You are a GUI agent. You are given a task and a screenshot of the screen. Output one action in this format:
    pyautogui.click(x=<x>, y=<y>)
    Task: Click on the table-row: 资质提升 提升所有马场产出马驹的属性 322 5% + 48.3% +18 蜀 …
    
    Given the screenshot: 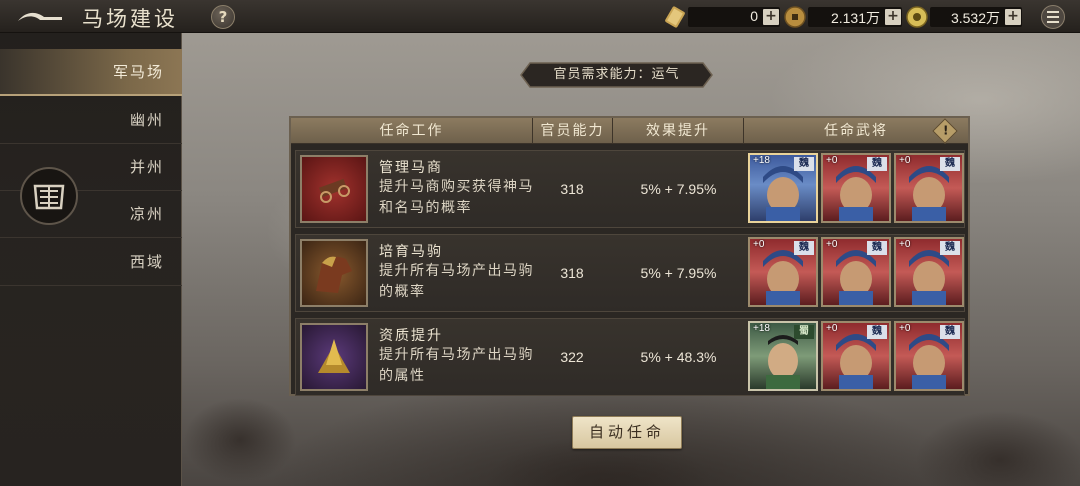 What is the action you would take?
    pyautogui.click(x=630, y=357)
    